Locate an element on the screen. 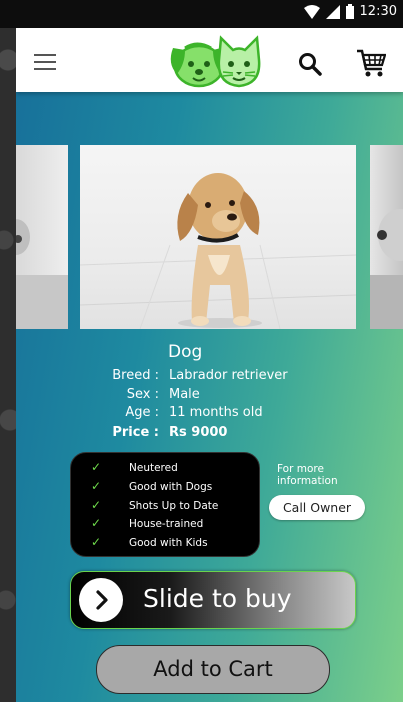  feature-item: ✓ Good with Kids is located at coordinates (165, 544).